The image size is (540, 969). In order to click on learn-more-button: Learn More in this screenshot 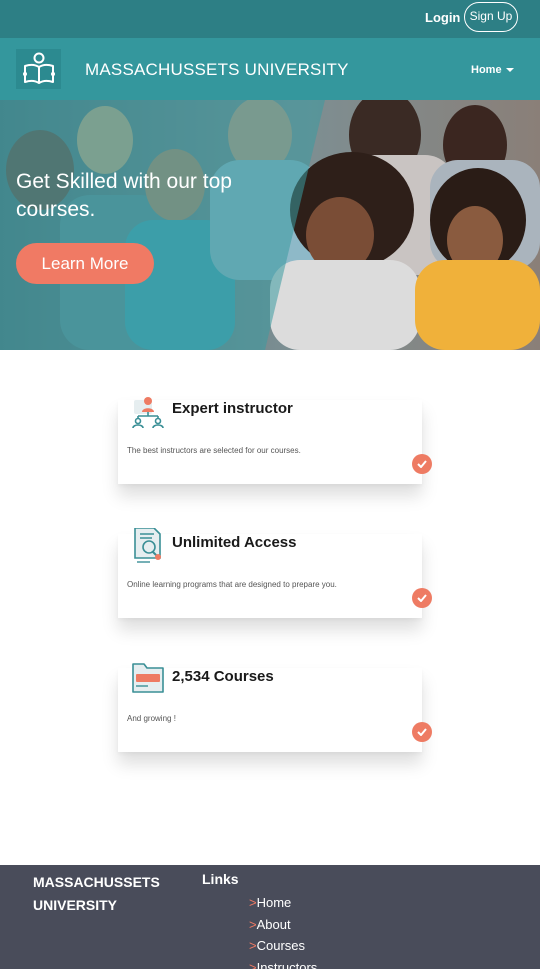, I will do `click(85, 263)`.